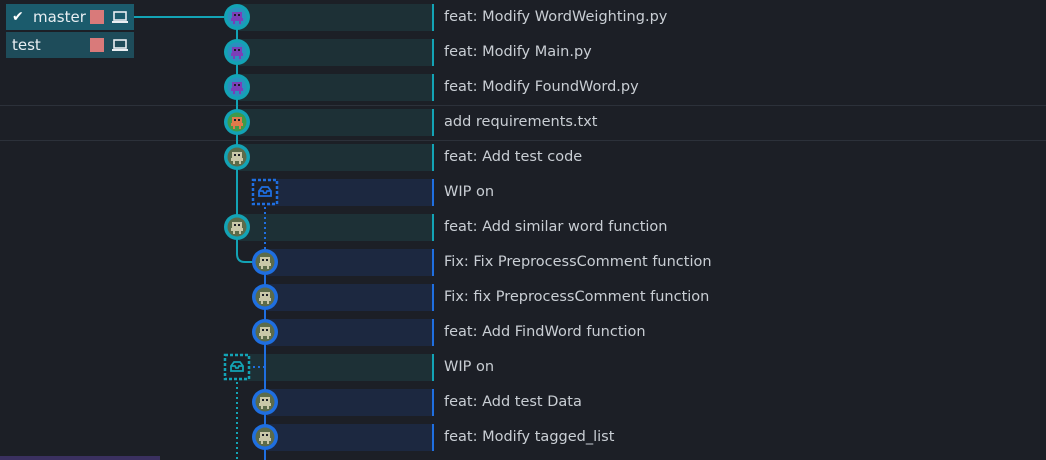  I want to click on commit-row: feat: Modify FoundWord.py, so click(523, 87).